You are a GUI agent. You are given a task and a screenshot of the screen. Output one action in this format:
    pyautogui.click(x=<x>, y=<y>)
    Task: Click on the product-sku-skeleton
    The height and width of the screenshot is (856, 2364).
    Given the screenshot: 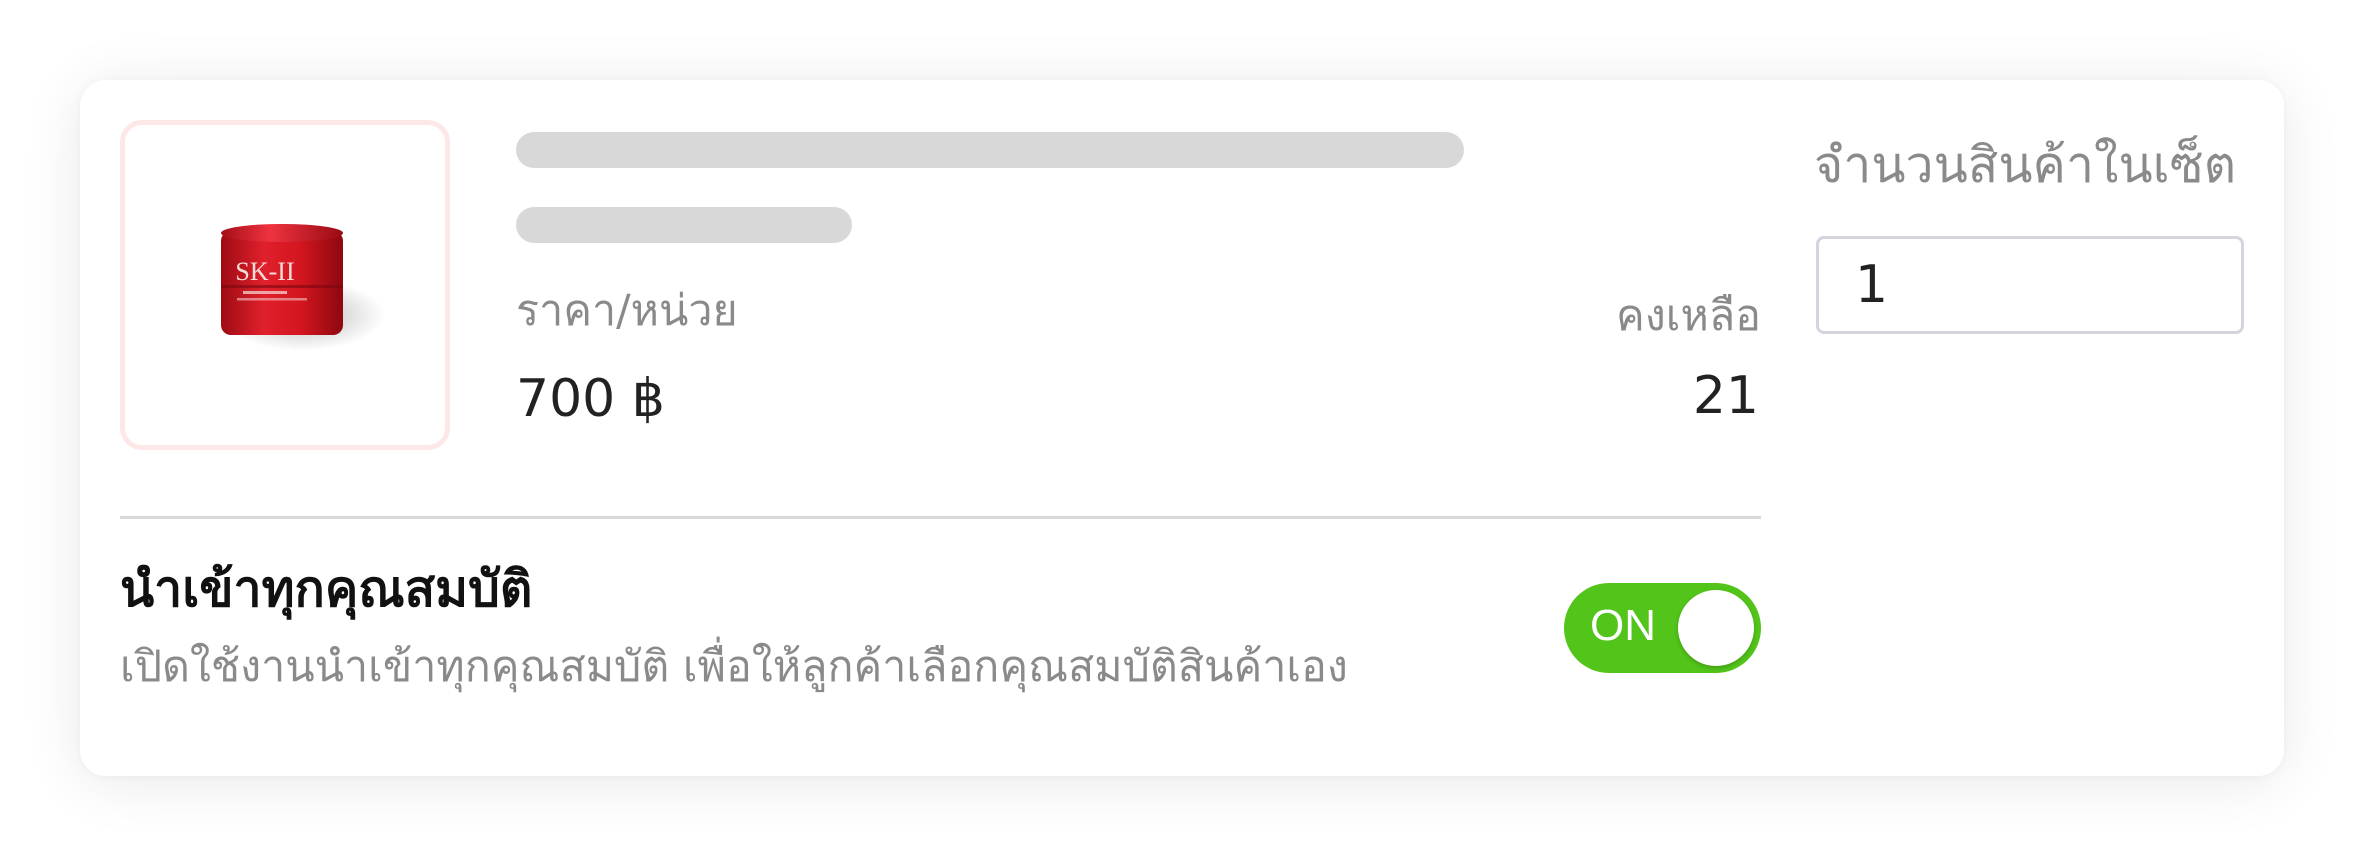 What is the action you would take?
    pyautogui.click(x=684, y=225)
    